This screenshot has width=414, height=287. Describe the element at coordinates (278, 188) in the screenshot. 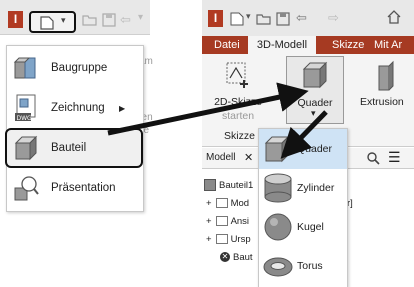

I see `cylinder-icon` at that location.